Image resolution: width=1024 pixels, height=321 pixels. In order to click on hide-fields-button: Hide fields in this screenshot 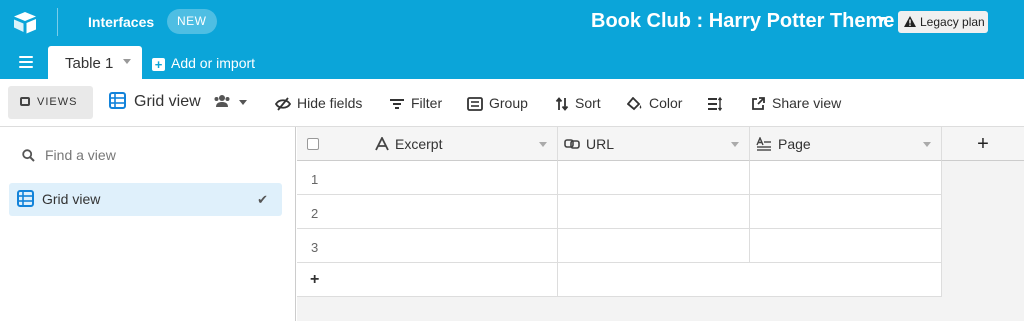, I will do `click(318, 103)`.